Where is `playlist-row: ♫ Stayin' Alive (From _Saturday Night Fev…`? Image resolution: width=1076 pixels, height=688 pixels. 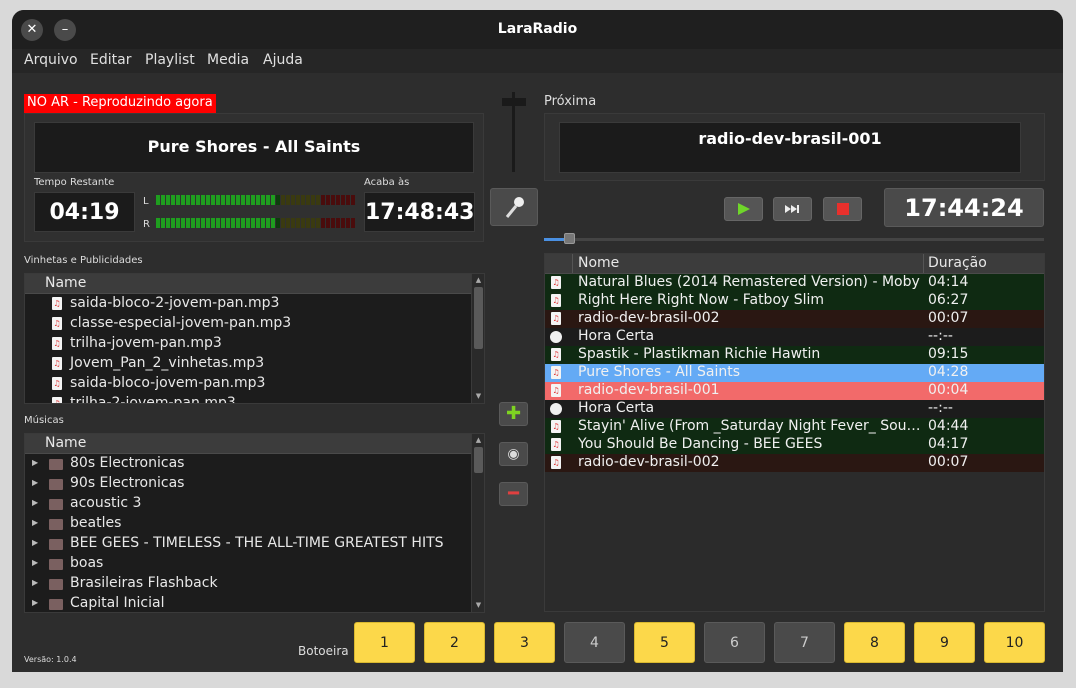
playlist-row: ♫ Stayin' Alive (From _Saturday Night Fev… is located at coordinates (794, 427).